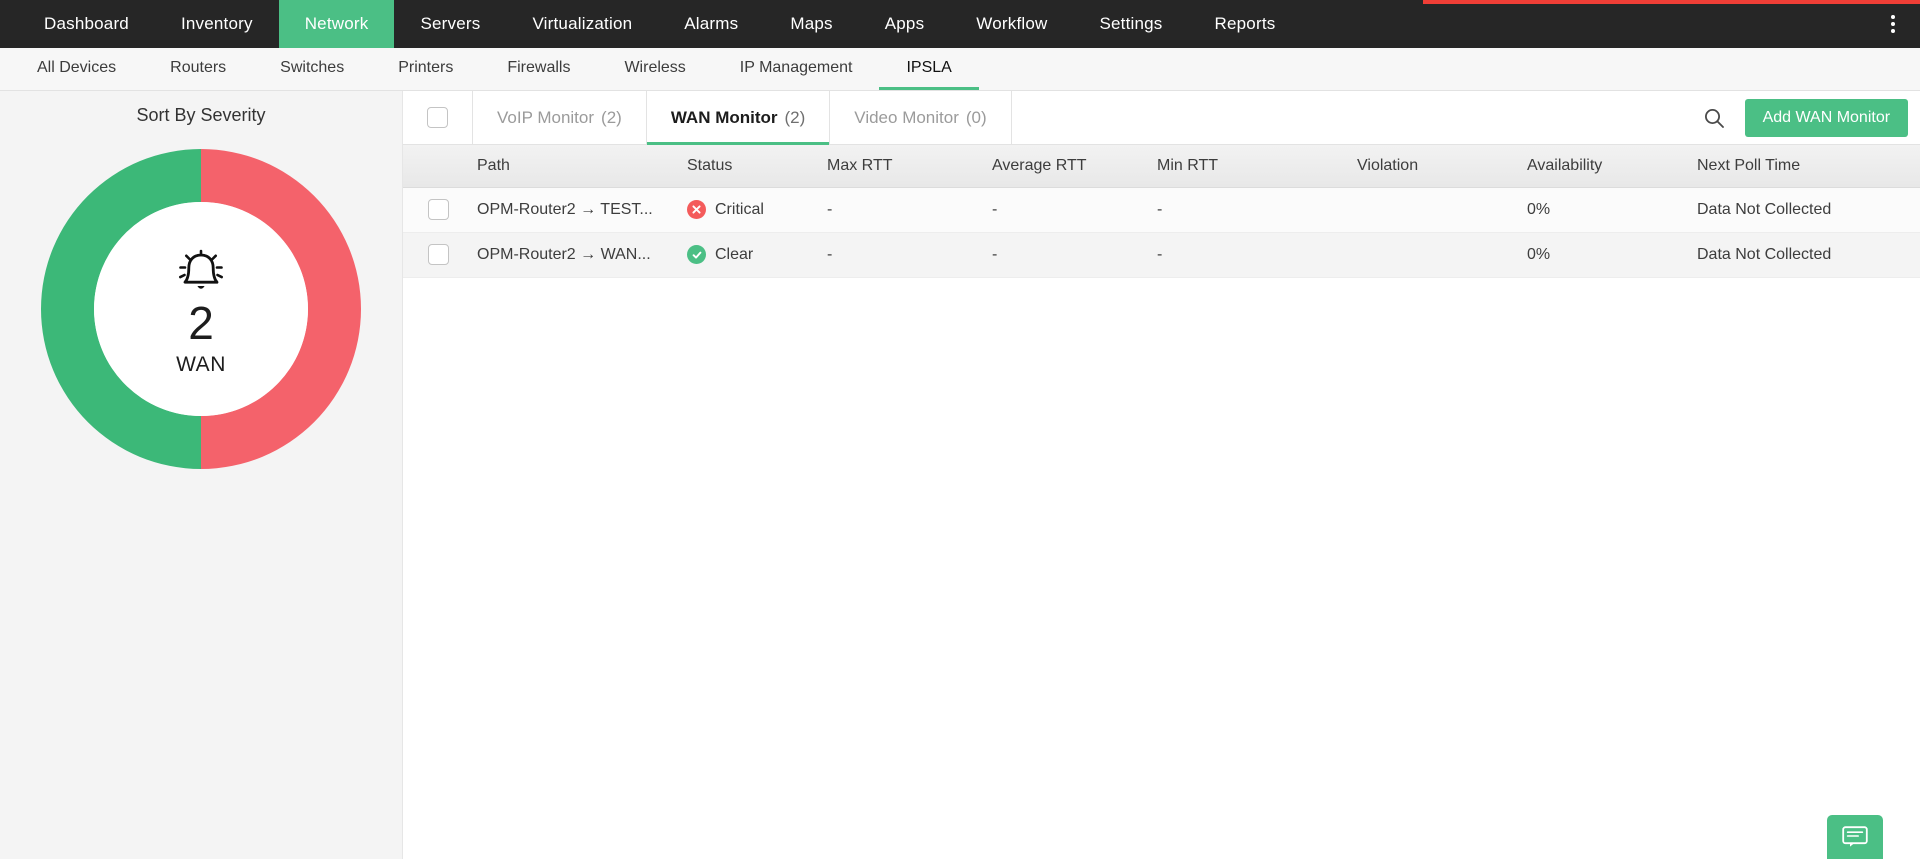  Describe the element at coordinates (1826, 117) in the screenshot. I see `add-wan-monitor-button: Add WAN Monitor` at that location.